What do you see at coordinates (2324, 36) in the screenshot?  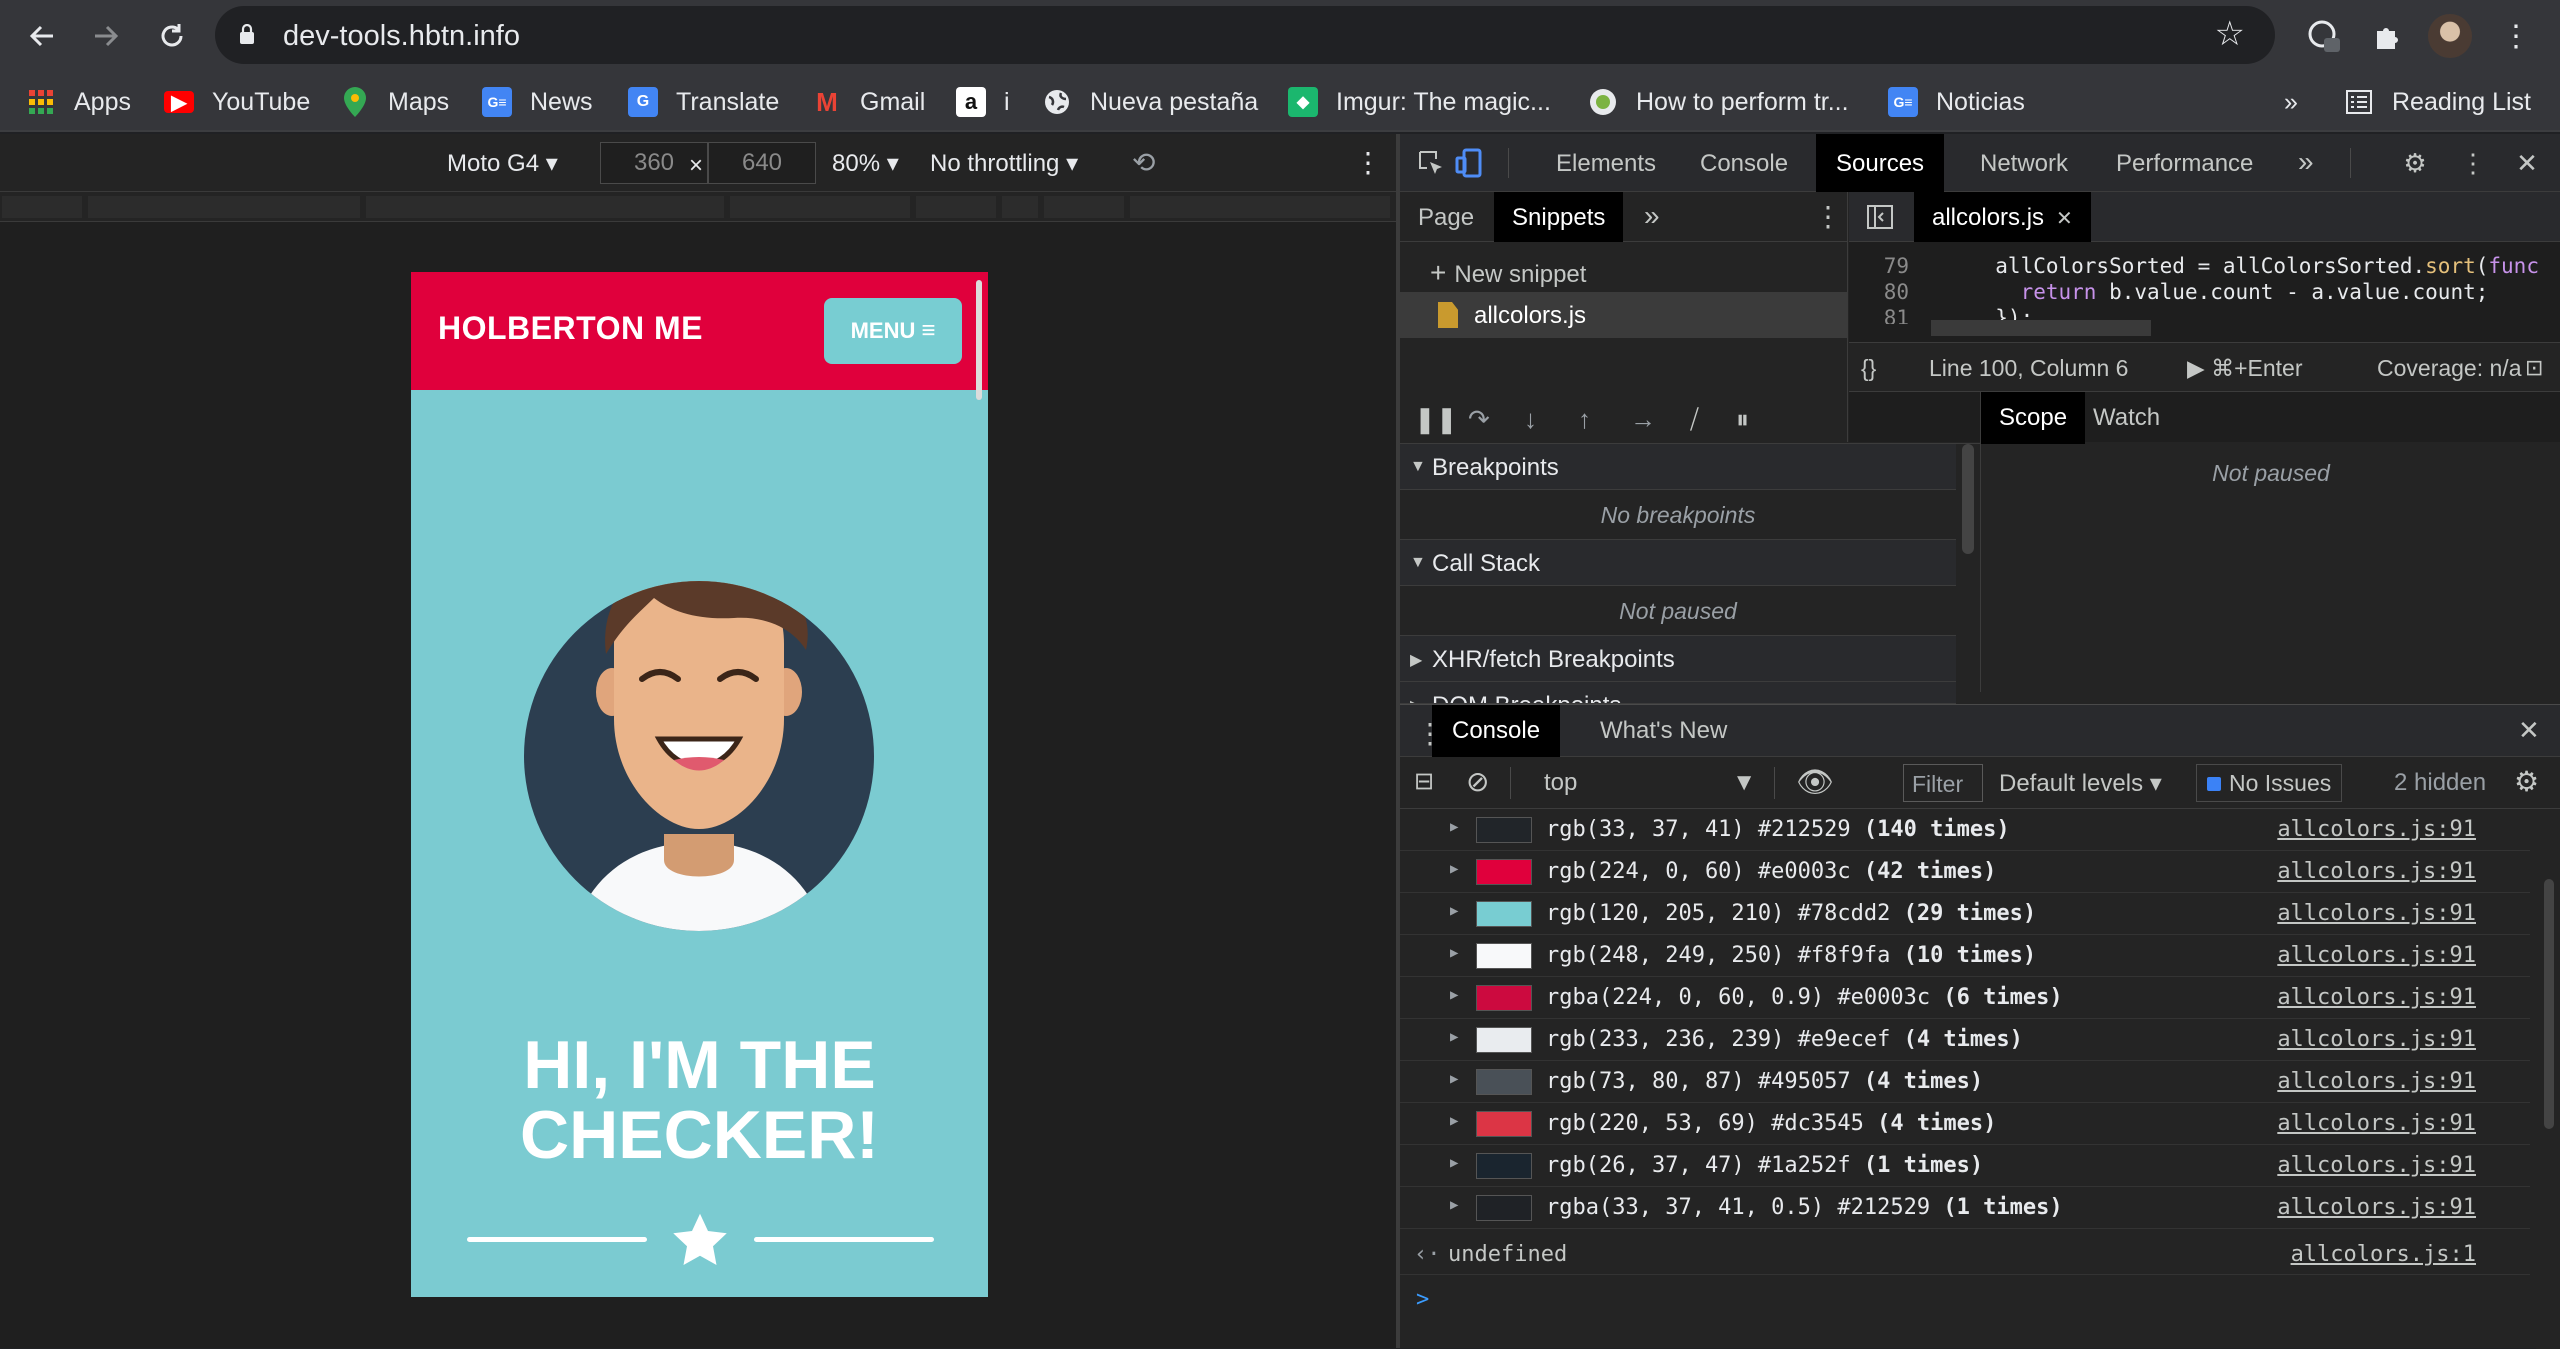 I see `extension-icon` at bounding box center [2324, 36].